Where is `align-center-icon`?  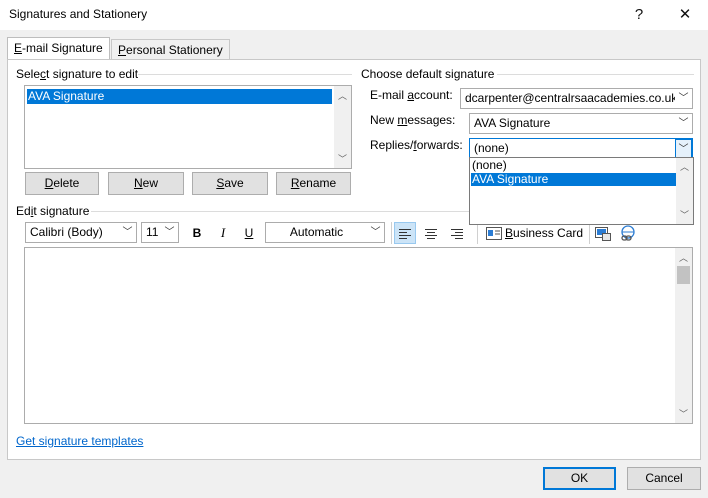 align-center-icon is located at coordinates (431, 234).